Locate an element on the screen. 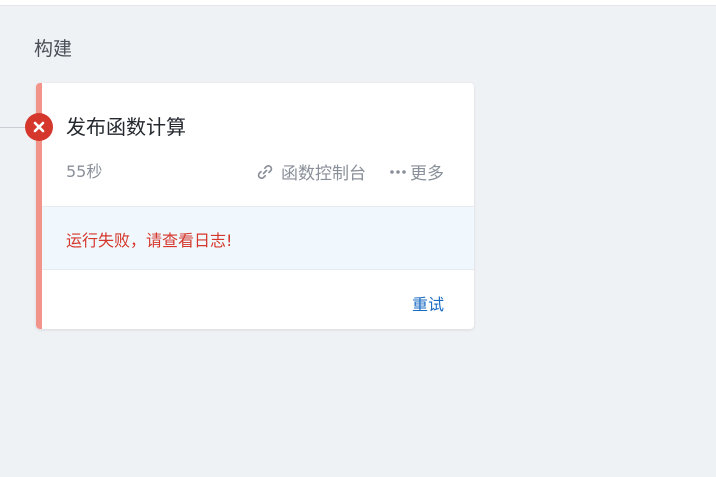  job-name: 发布函数计算 is located at coordinates (126, 125).